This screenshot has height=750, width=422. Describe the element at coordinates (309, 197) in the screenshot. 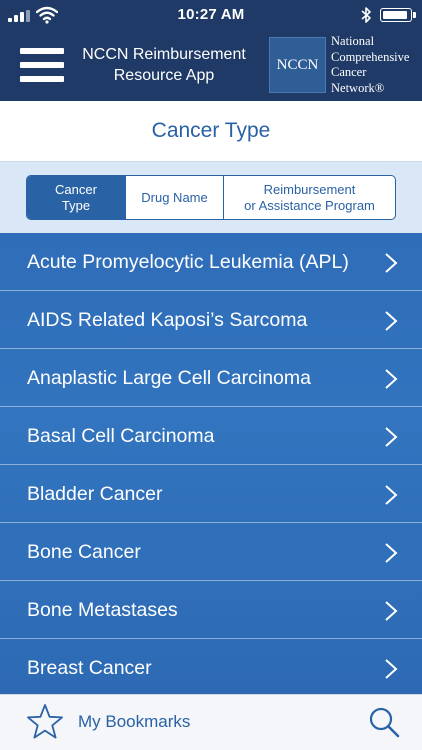

I see `tab-reimbursement-program: Reimbursement or Assistance Program` at that location.